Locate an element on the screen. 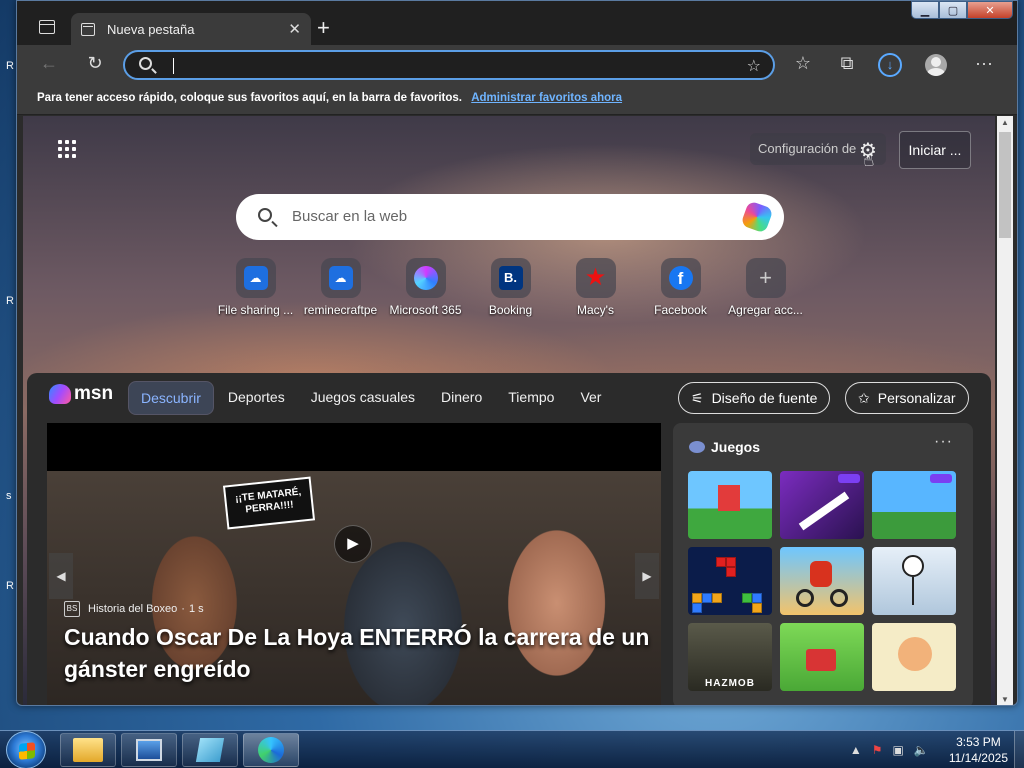 The width and height of the screenshot is (1024, 768). plus-icon: + is located at coordinates (765, 277).